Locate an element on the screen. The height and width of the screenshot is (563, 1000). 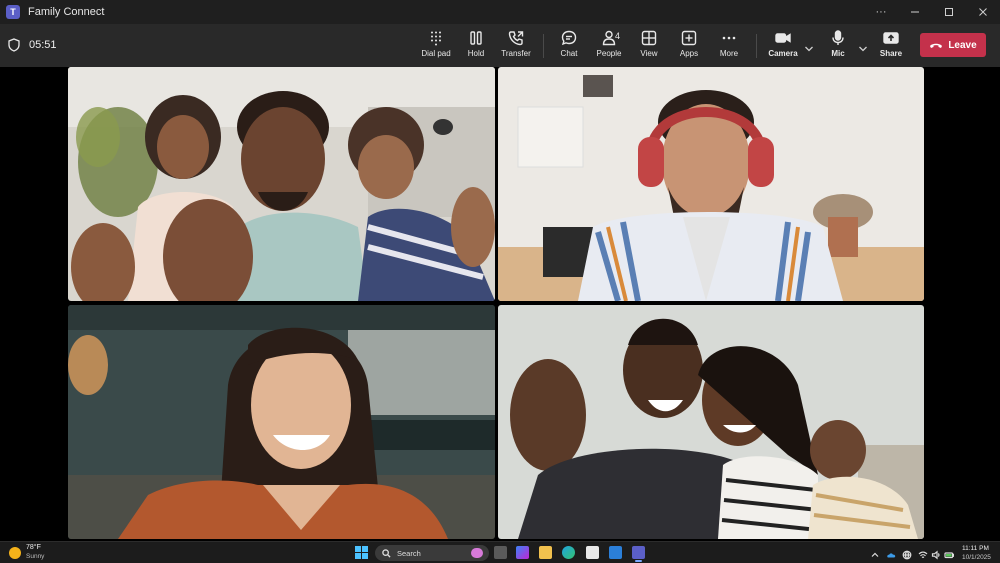
close-button is located at coordinates (983, 12).